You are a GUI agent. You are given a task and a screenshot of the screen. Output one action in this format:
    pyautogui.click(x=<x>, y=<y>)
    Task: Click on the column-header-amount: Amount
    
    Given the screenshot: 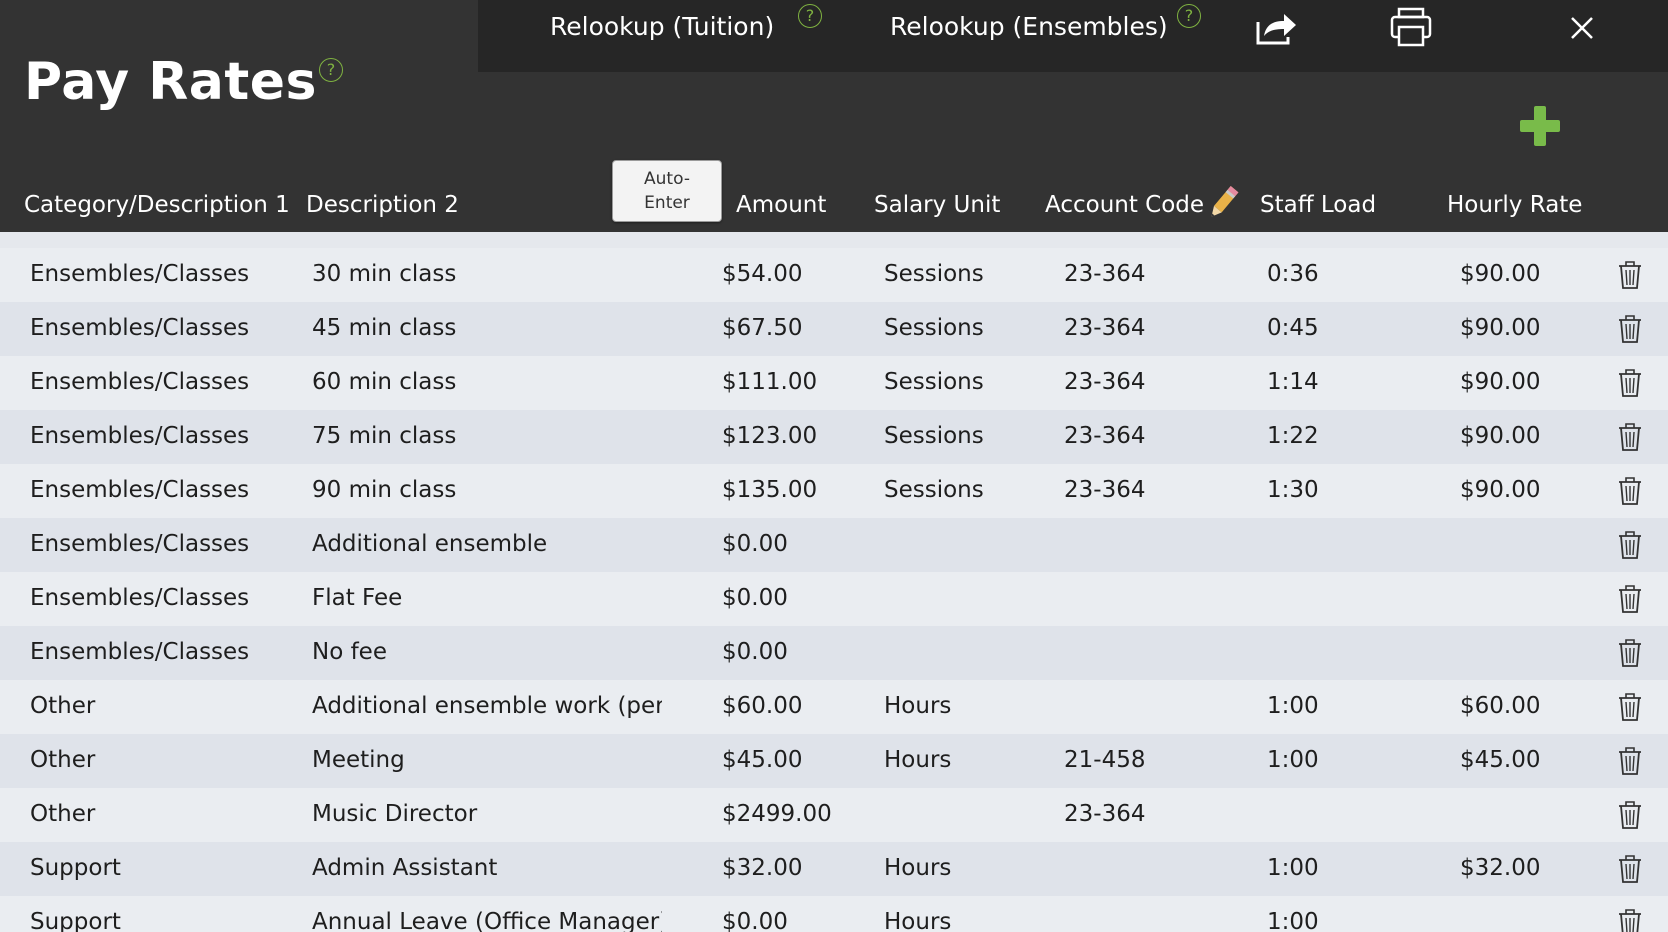 What is the action you would take?
    pyautogui.click(x=781, y=205)
    